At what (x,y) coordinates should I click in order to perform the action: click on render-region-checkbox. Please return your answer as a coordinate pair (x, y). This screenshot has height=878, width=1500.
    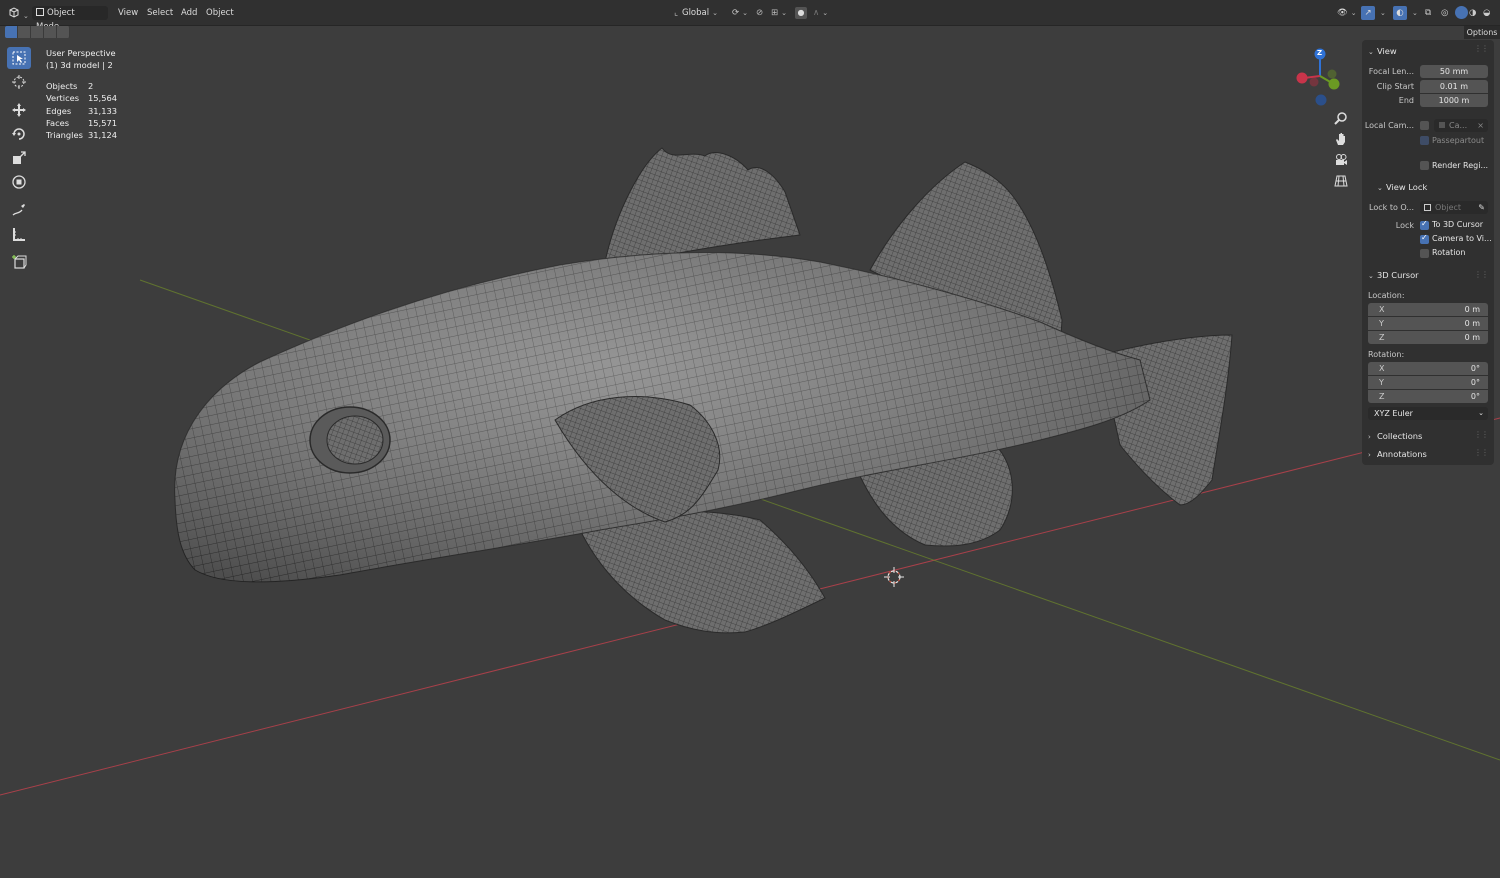
    Looking at the image, I should click on (1424, 165).